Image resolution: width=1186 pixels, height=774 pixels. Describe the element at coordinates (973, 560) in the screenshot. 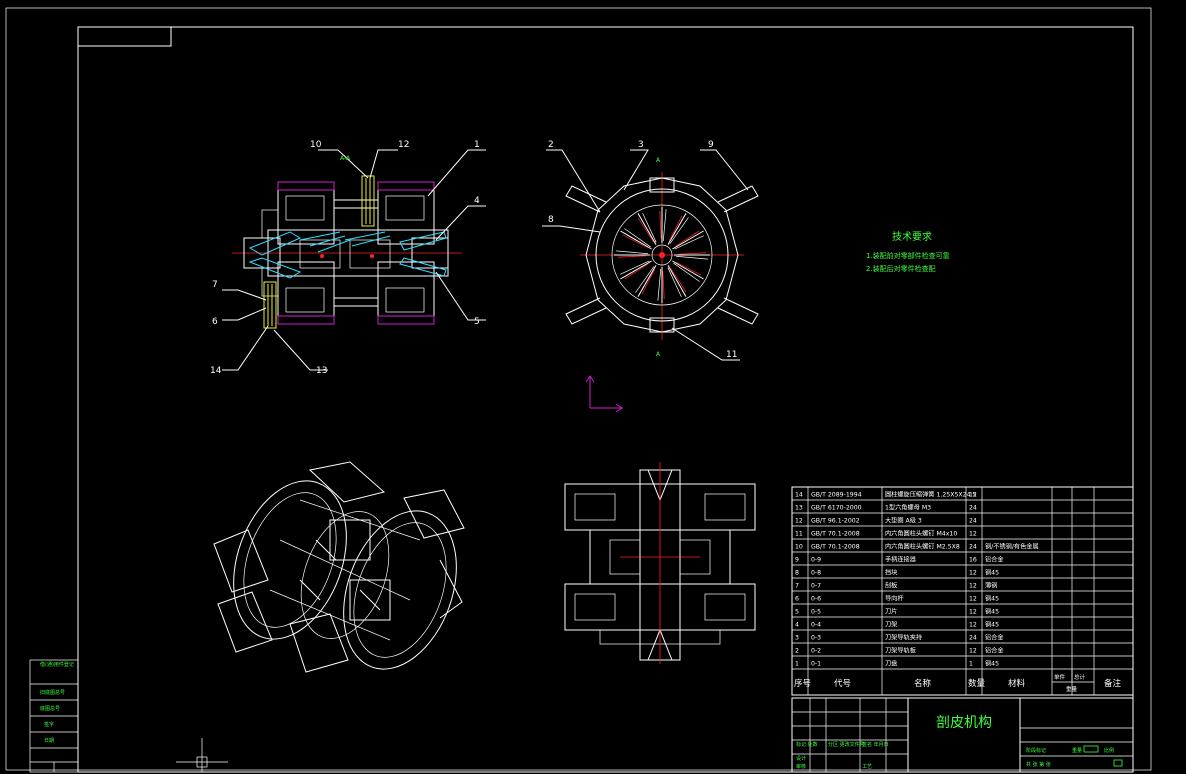

I see `bom-cell-qty: 16` at that location.